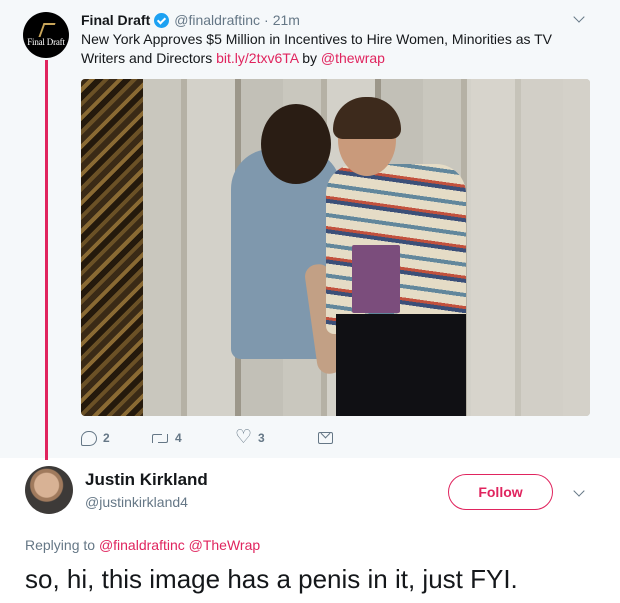 The image size is (620, 603). I want to click on direct-message-action, so click(325, 438).